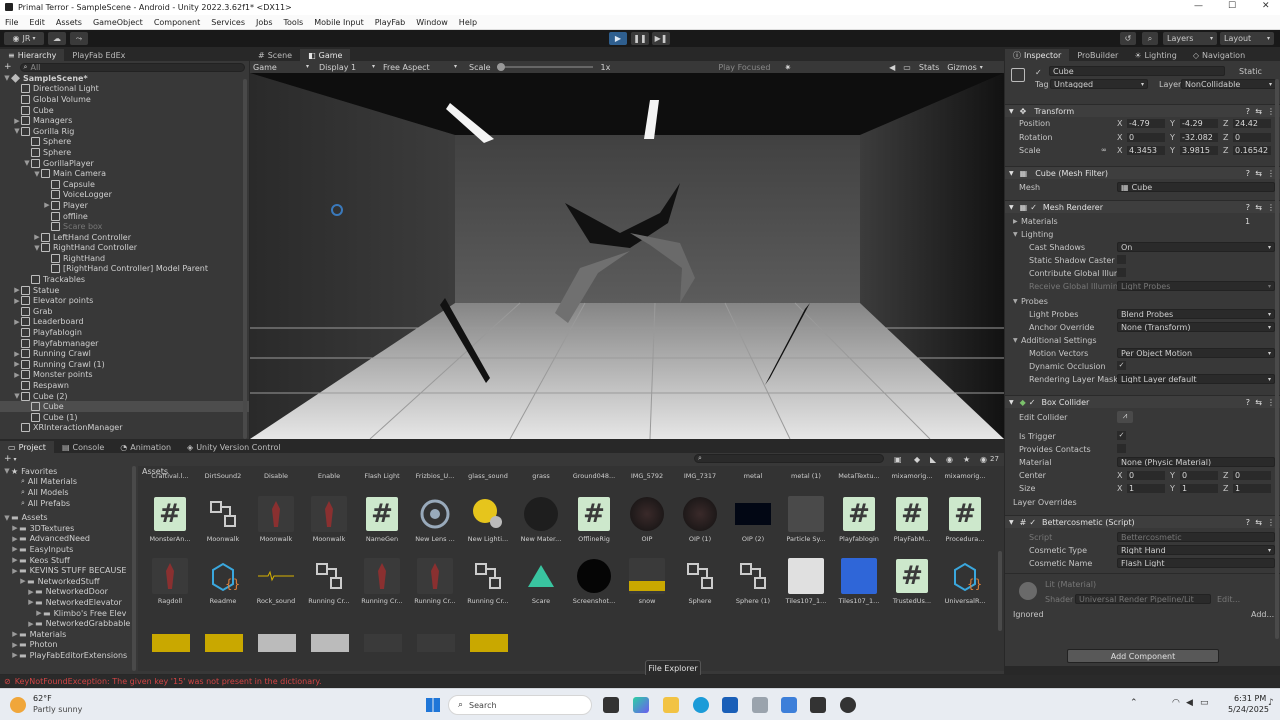 This screenshot has width=1280, height=720. Describe the element at coordinates (134, 568) in the screenshot. I see `tree-scrollbar` at that location.